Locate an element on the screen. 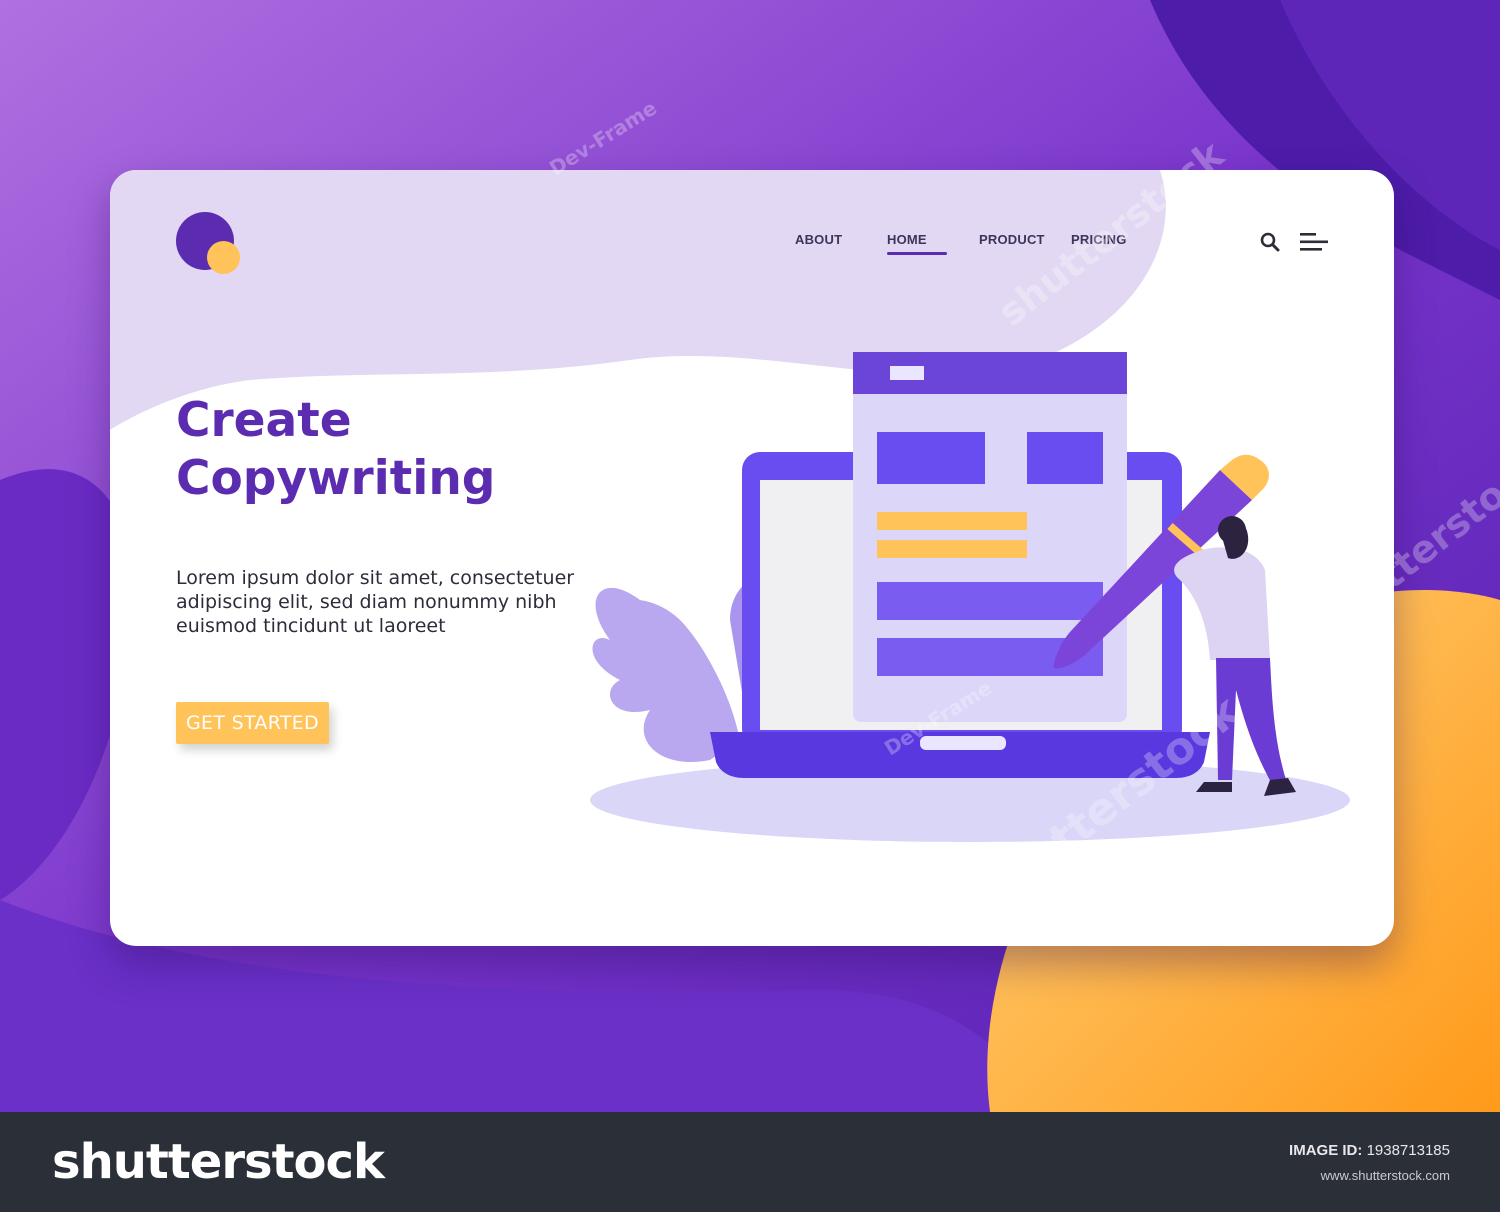 Image resolution: width=1500 pixels, height=1212 pixels. nav-item-product: PRODUCT is located at coordinates (1012, 239).